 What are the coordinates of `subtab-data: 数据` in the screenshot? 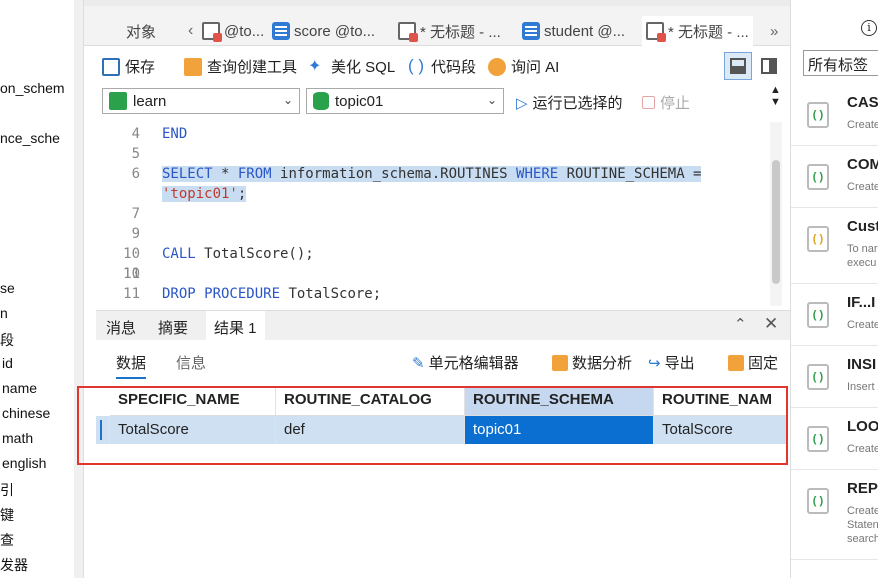 It's located at (131, 365).